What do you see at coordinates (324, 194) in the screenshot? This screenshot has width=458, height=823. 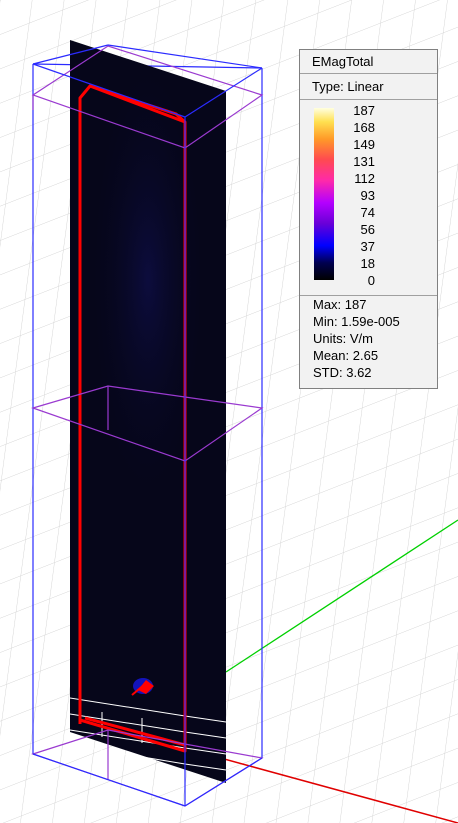 I see `colorbar` at bounding box center [324, 194].